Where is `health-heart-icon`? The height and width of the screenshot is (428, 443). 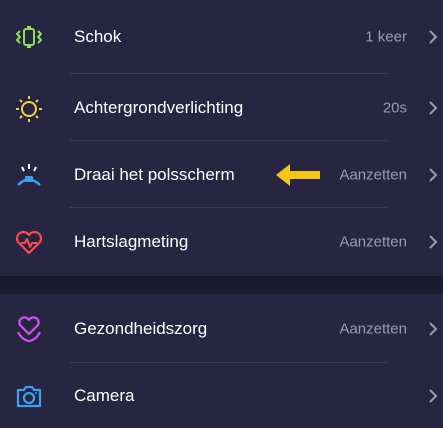 health-heart-icon is located at coordinates (29, 329).